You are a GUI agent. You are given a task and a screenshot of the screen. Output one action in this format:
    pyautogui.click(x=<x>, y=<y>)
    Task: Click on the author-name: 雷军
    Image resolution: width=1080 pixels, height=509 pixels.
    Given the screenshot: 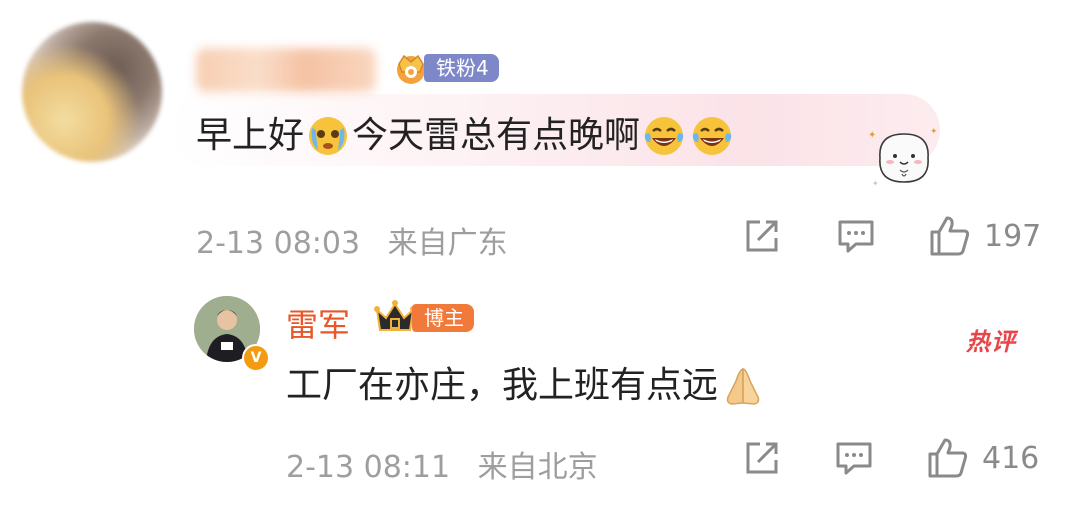 What is the action you would take?
    pyautogui.click(x=318, y=323)
    